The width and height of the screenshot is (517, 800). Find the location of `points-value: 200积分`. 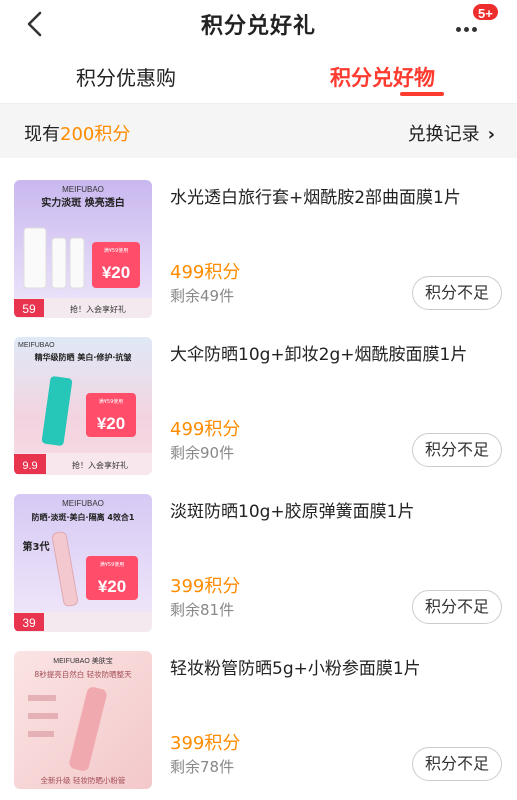

points-value: 200积分 is located at coordinates (95, 134).